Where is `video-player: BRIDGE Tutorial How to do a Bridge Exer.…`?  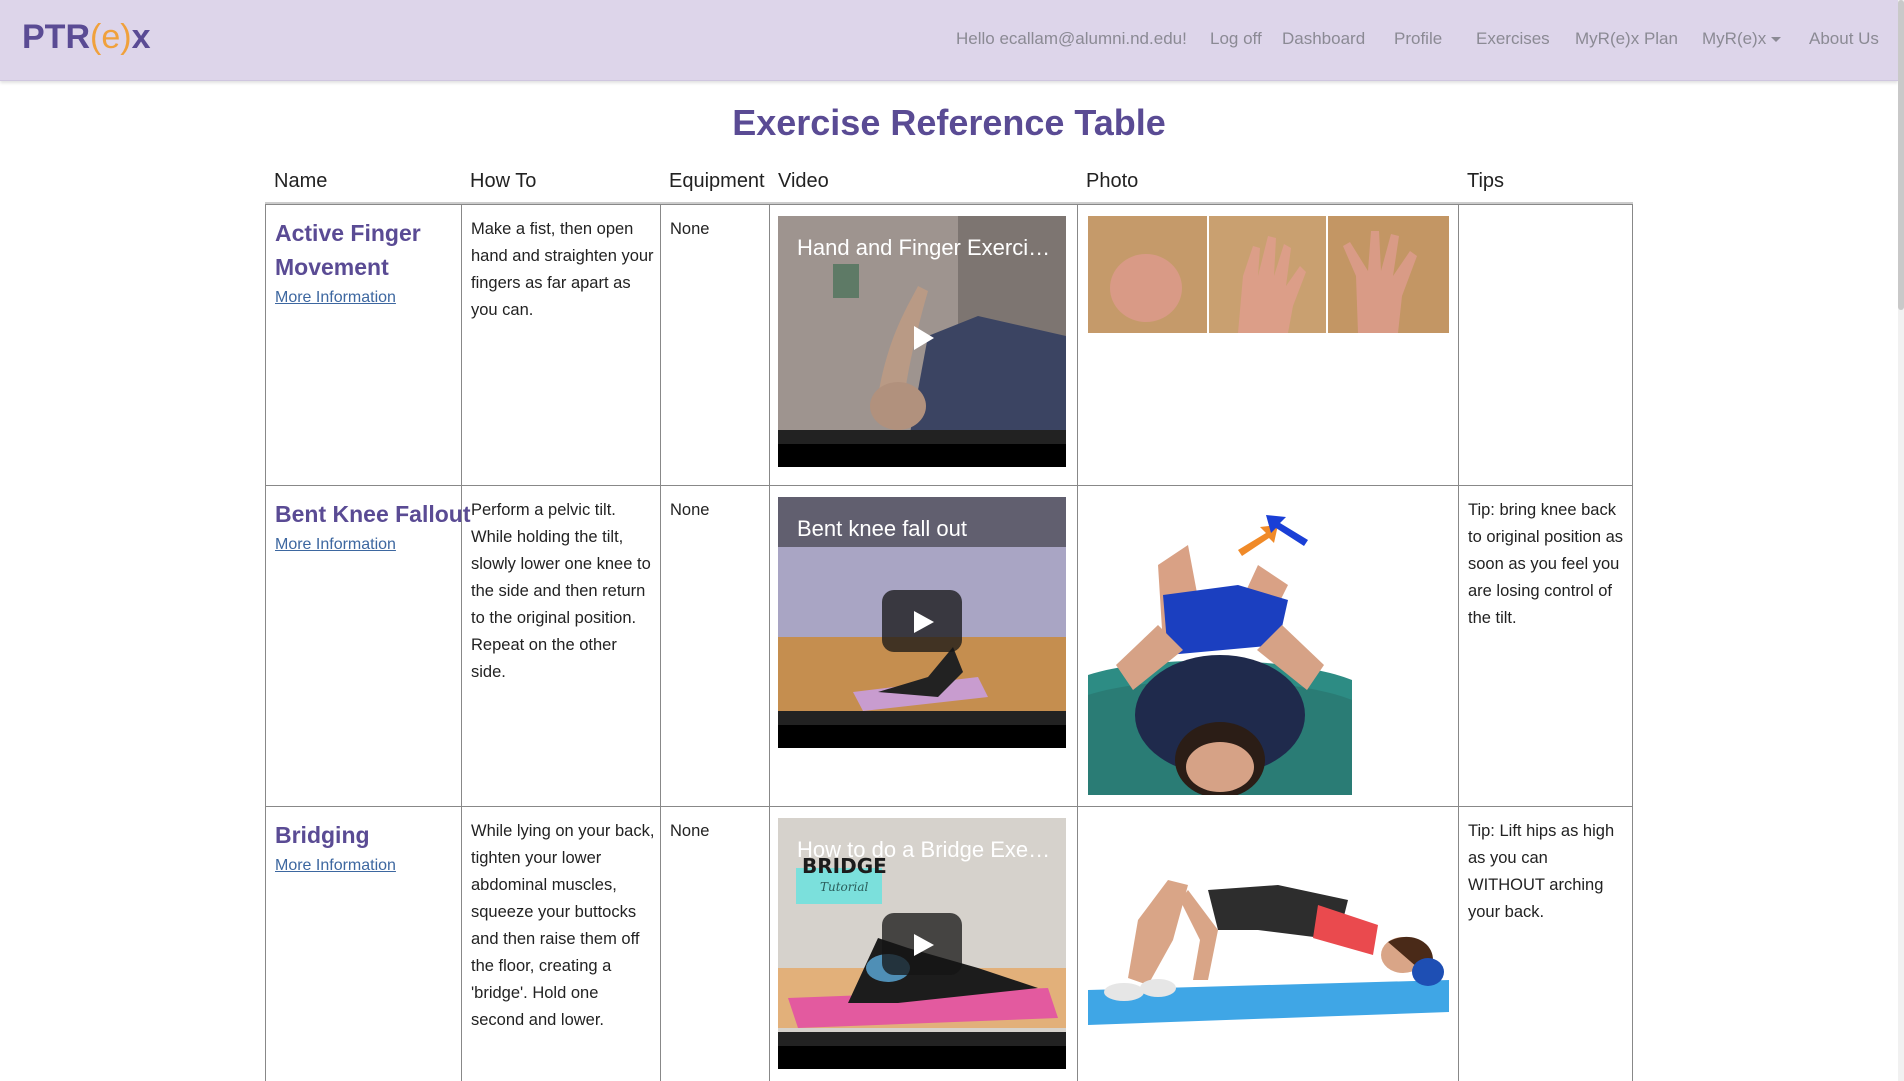
video-player: BRIDGE Tutorial How to do a Bridge Exer.… is located at coordinates (922, 943).